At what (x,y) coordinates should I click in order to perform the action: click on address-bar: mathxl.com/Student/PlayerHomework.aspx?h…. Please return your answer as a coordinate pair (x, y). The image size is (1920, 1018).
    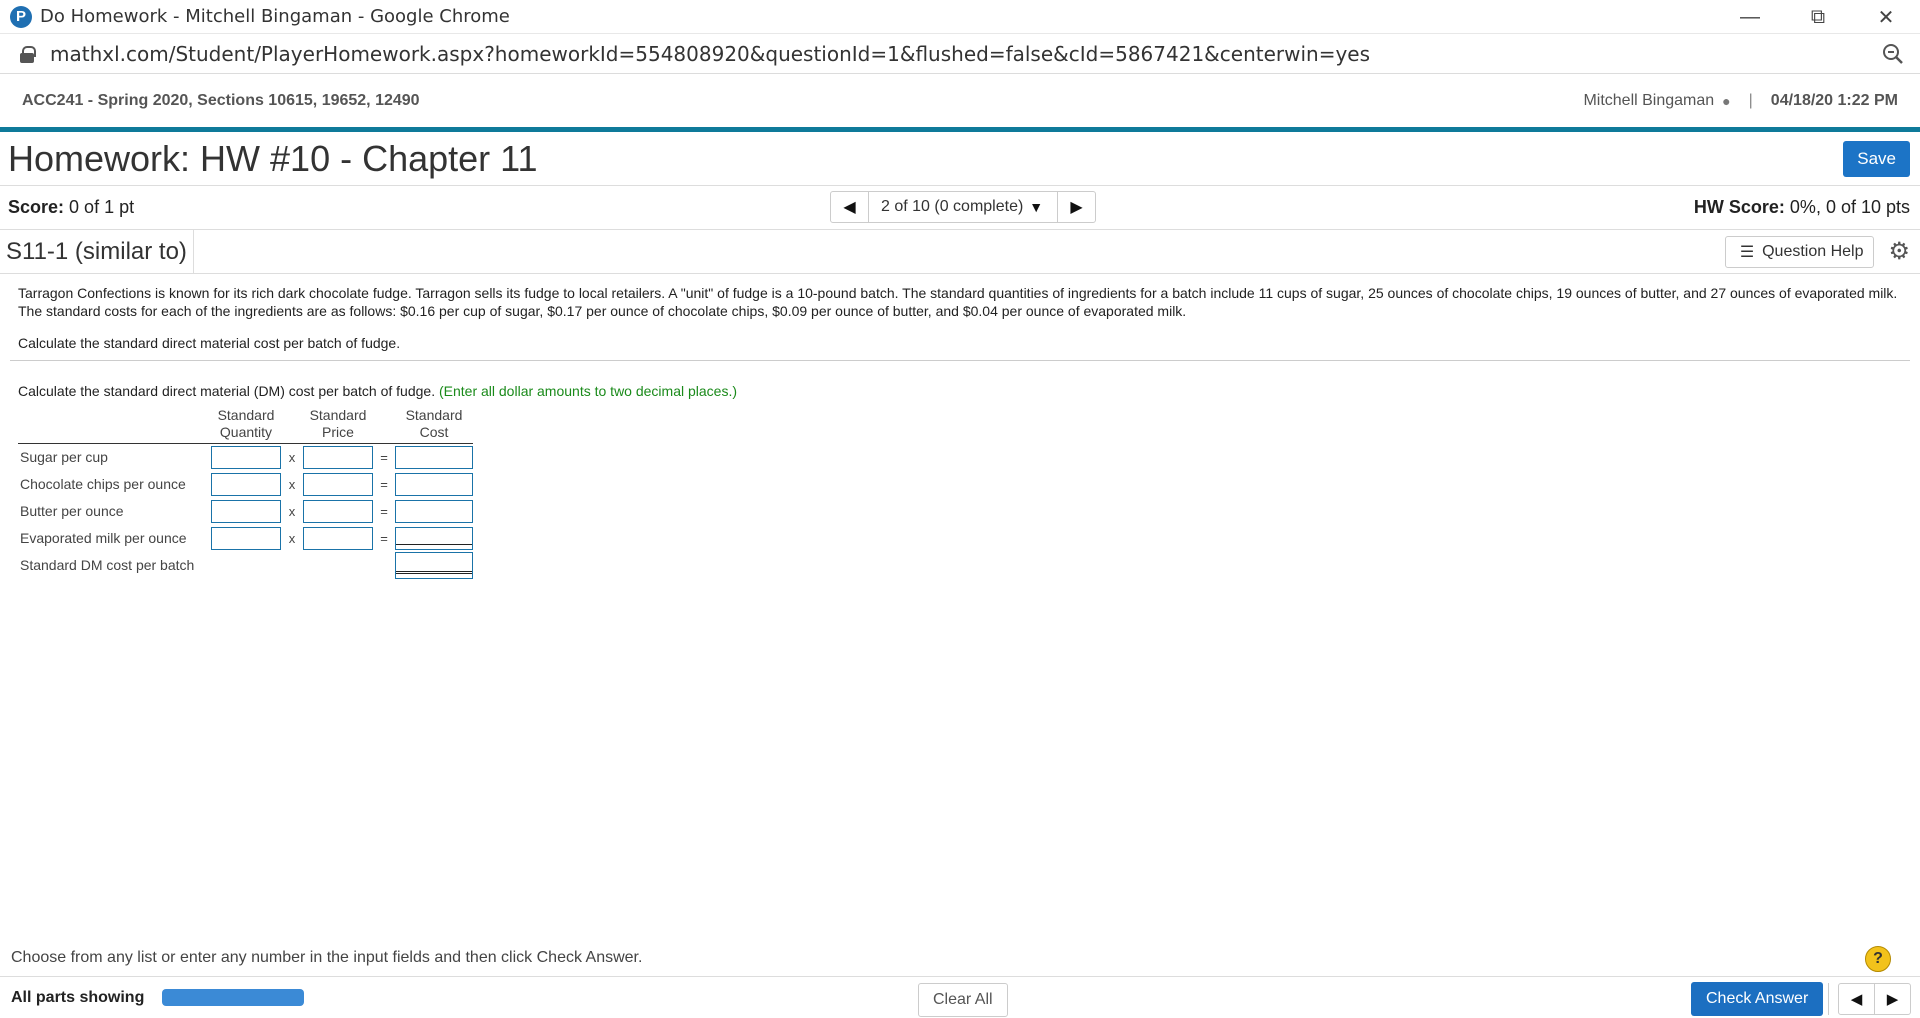
    Looking at the image, I should click on (960, 54).